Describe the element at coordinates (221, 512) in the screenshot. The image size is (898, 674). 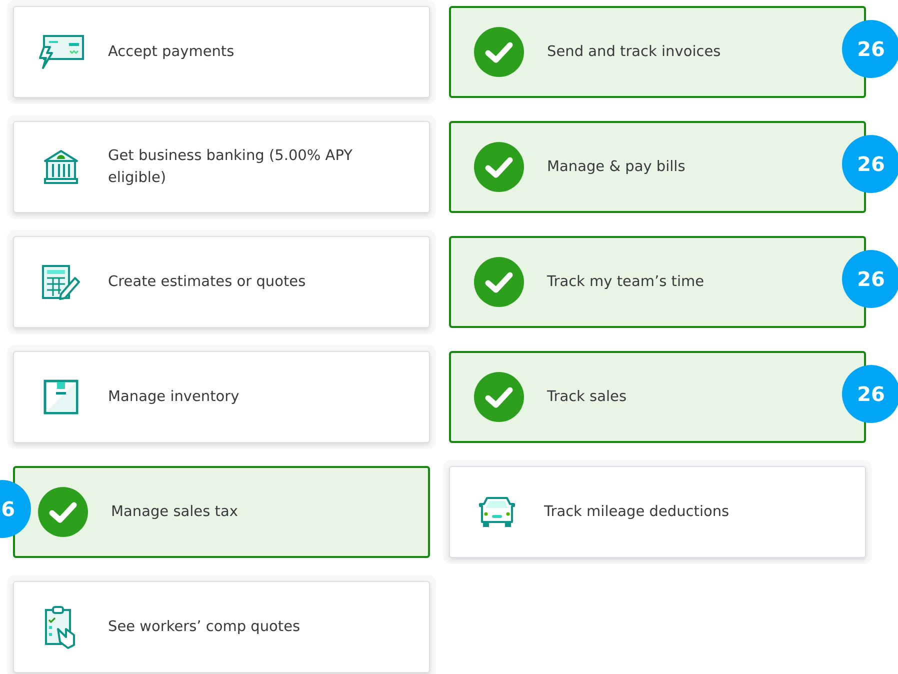
I see `feature-card: Manage sales tax` at that location.